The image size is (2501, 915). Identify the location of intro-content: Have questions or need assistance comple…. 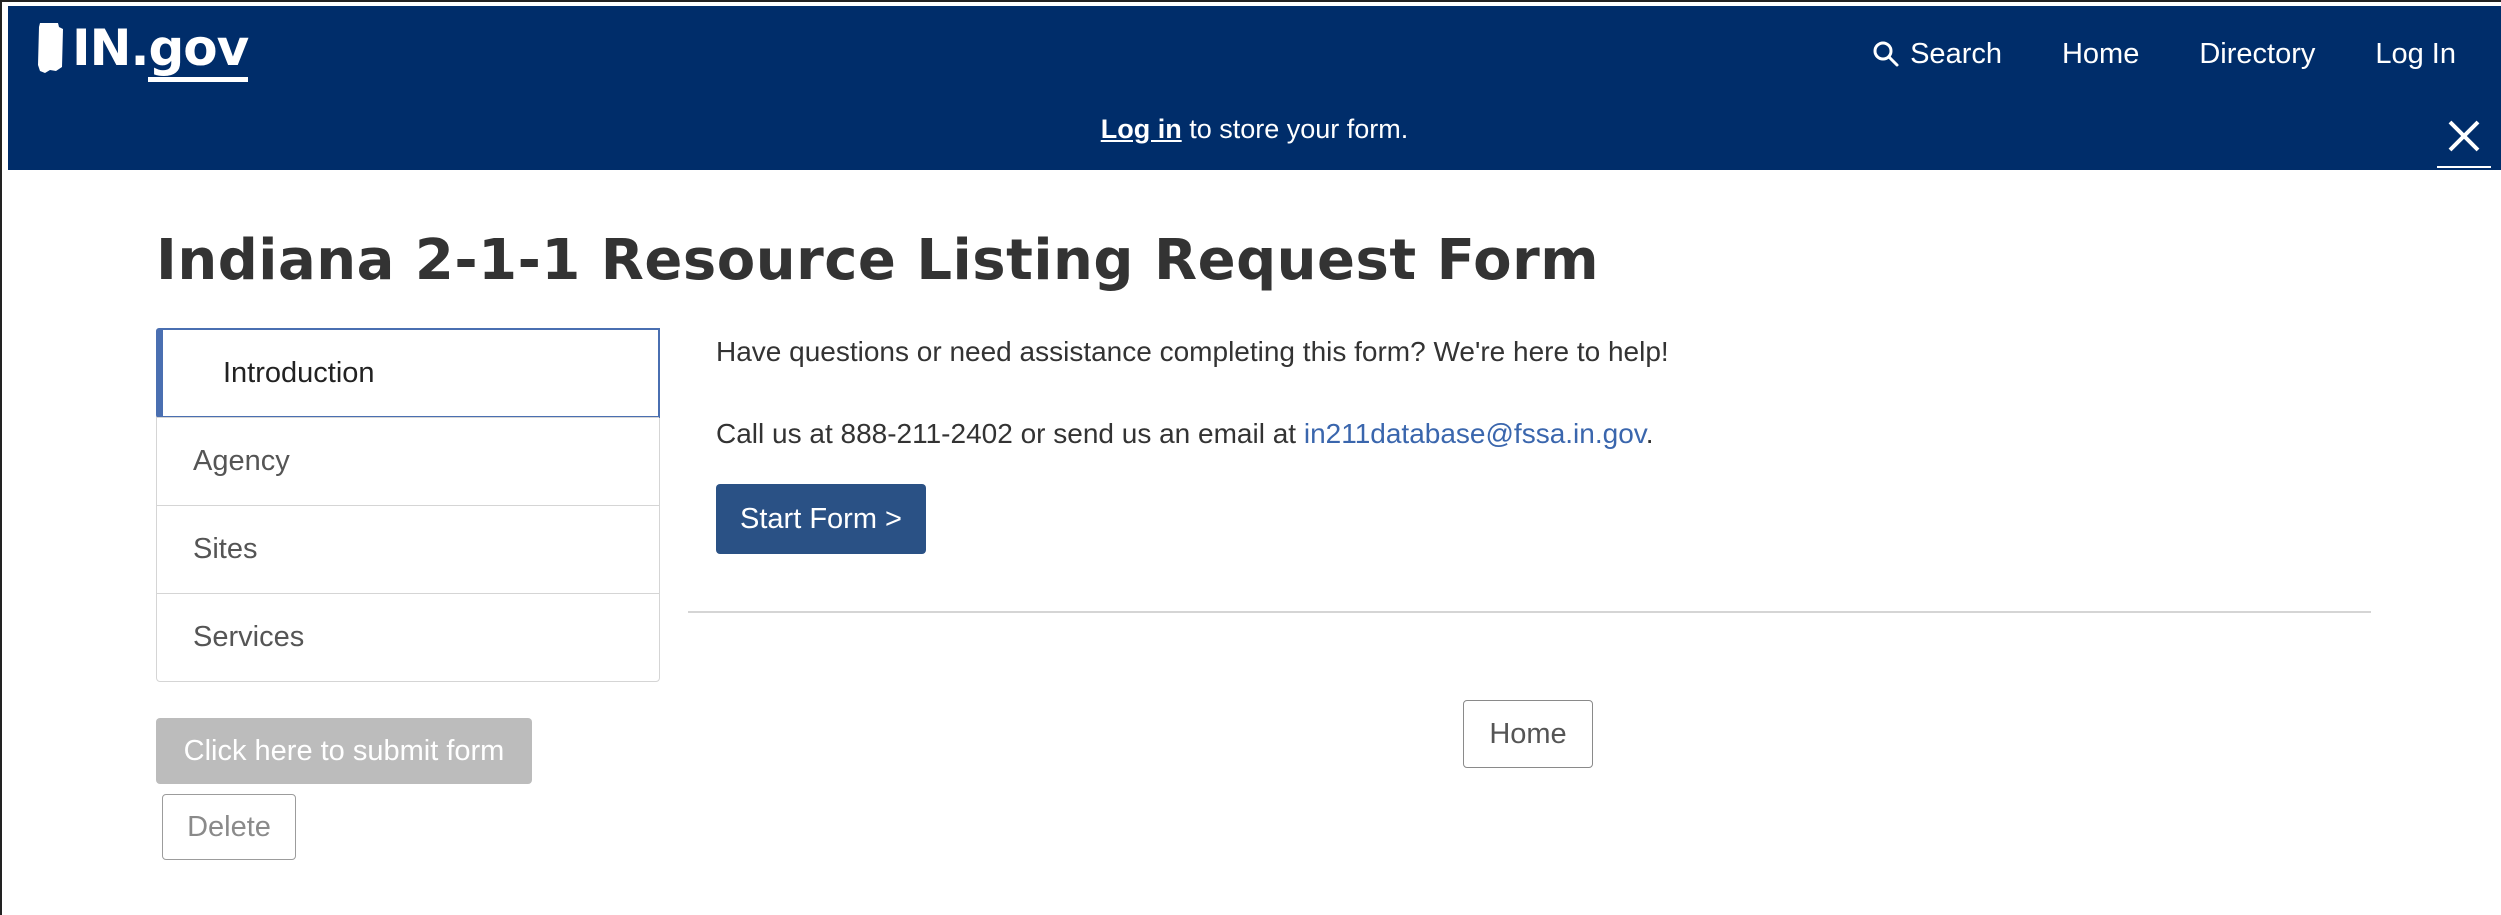
(1192, 352).